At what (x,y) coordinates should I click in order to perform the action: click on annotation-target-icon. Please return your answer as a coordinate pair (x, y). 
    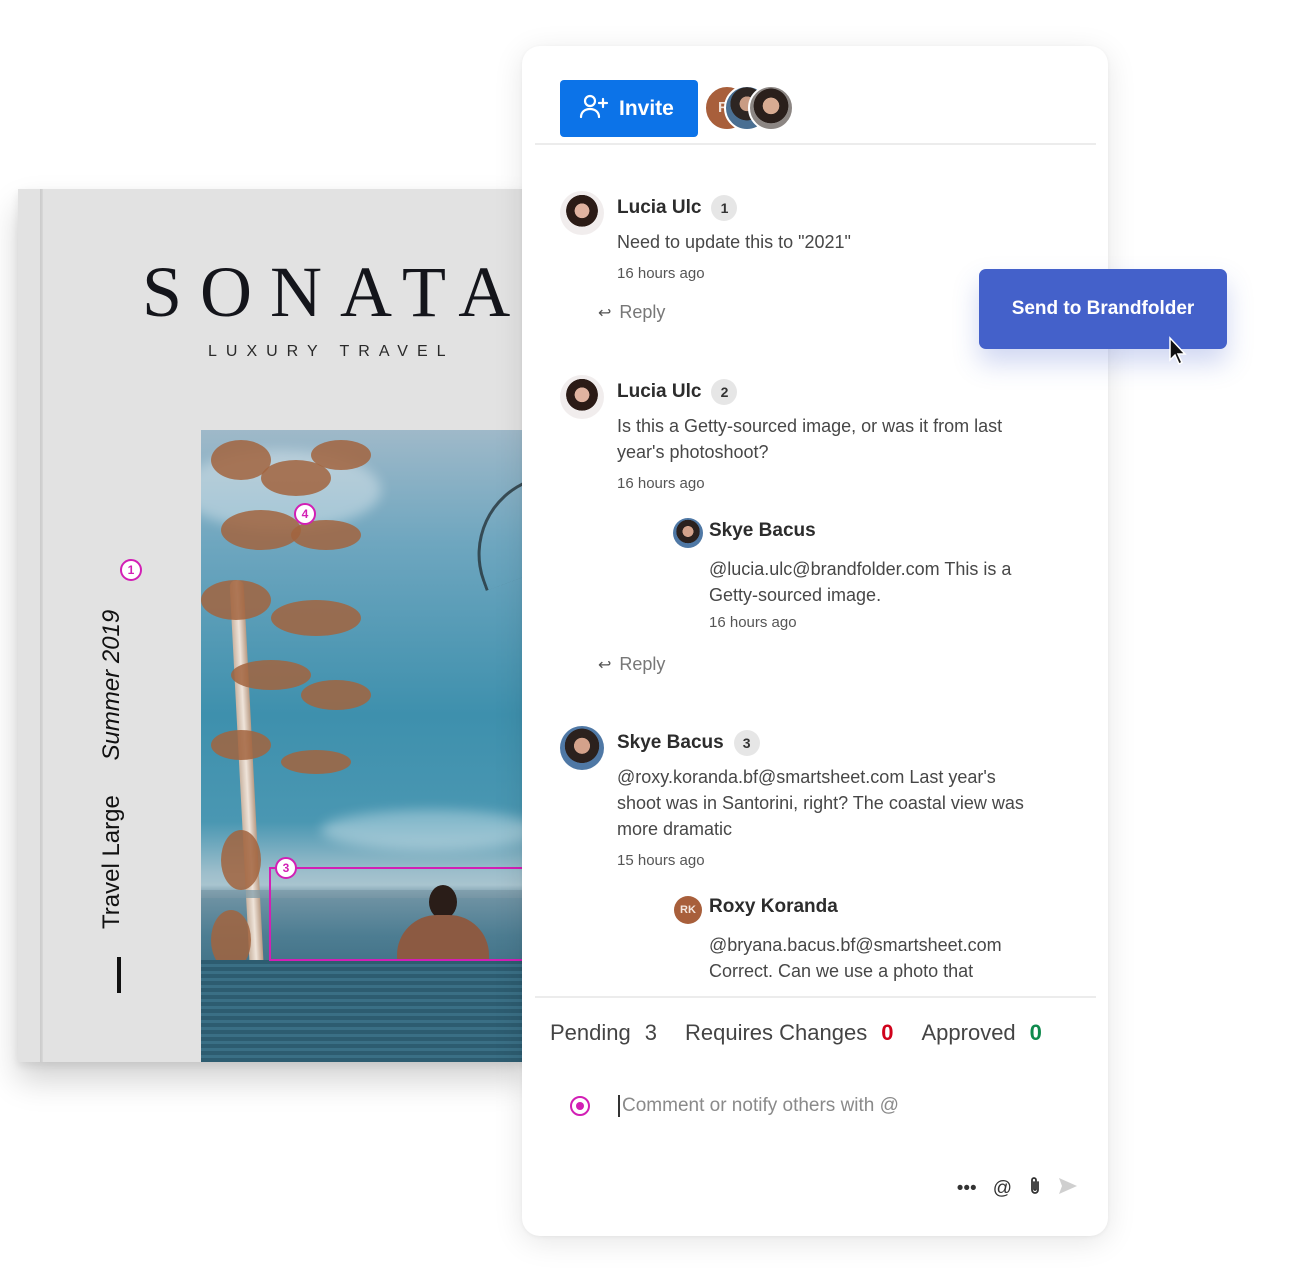
    Looking at the image, I should click on (580, 1106).